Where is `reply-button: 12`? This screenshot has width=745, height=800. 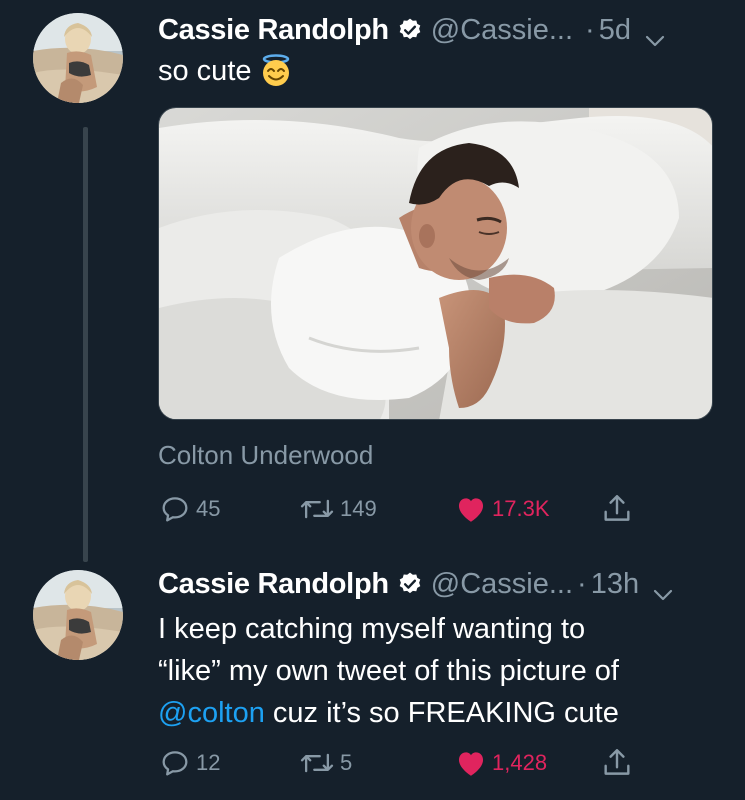 reply-button: 12 is located at coordinates (189, 763).